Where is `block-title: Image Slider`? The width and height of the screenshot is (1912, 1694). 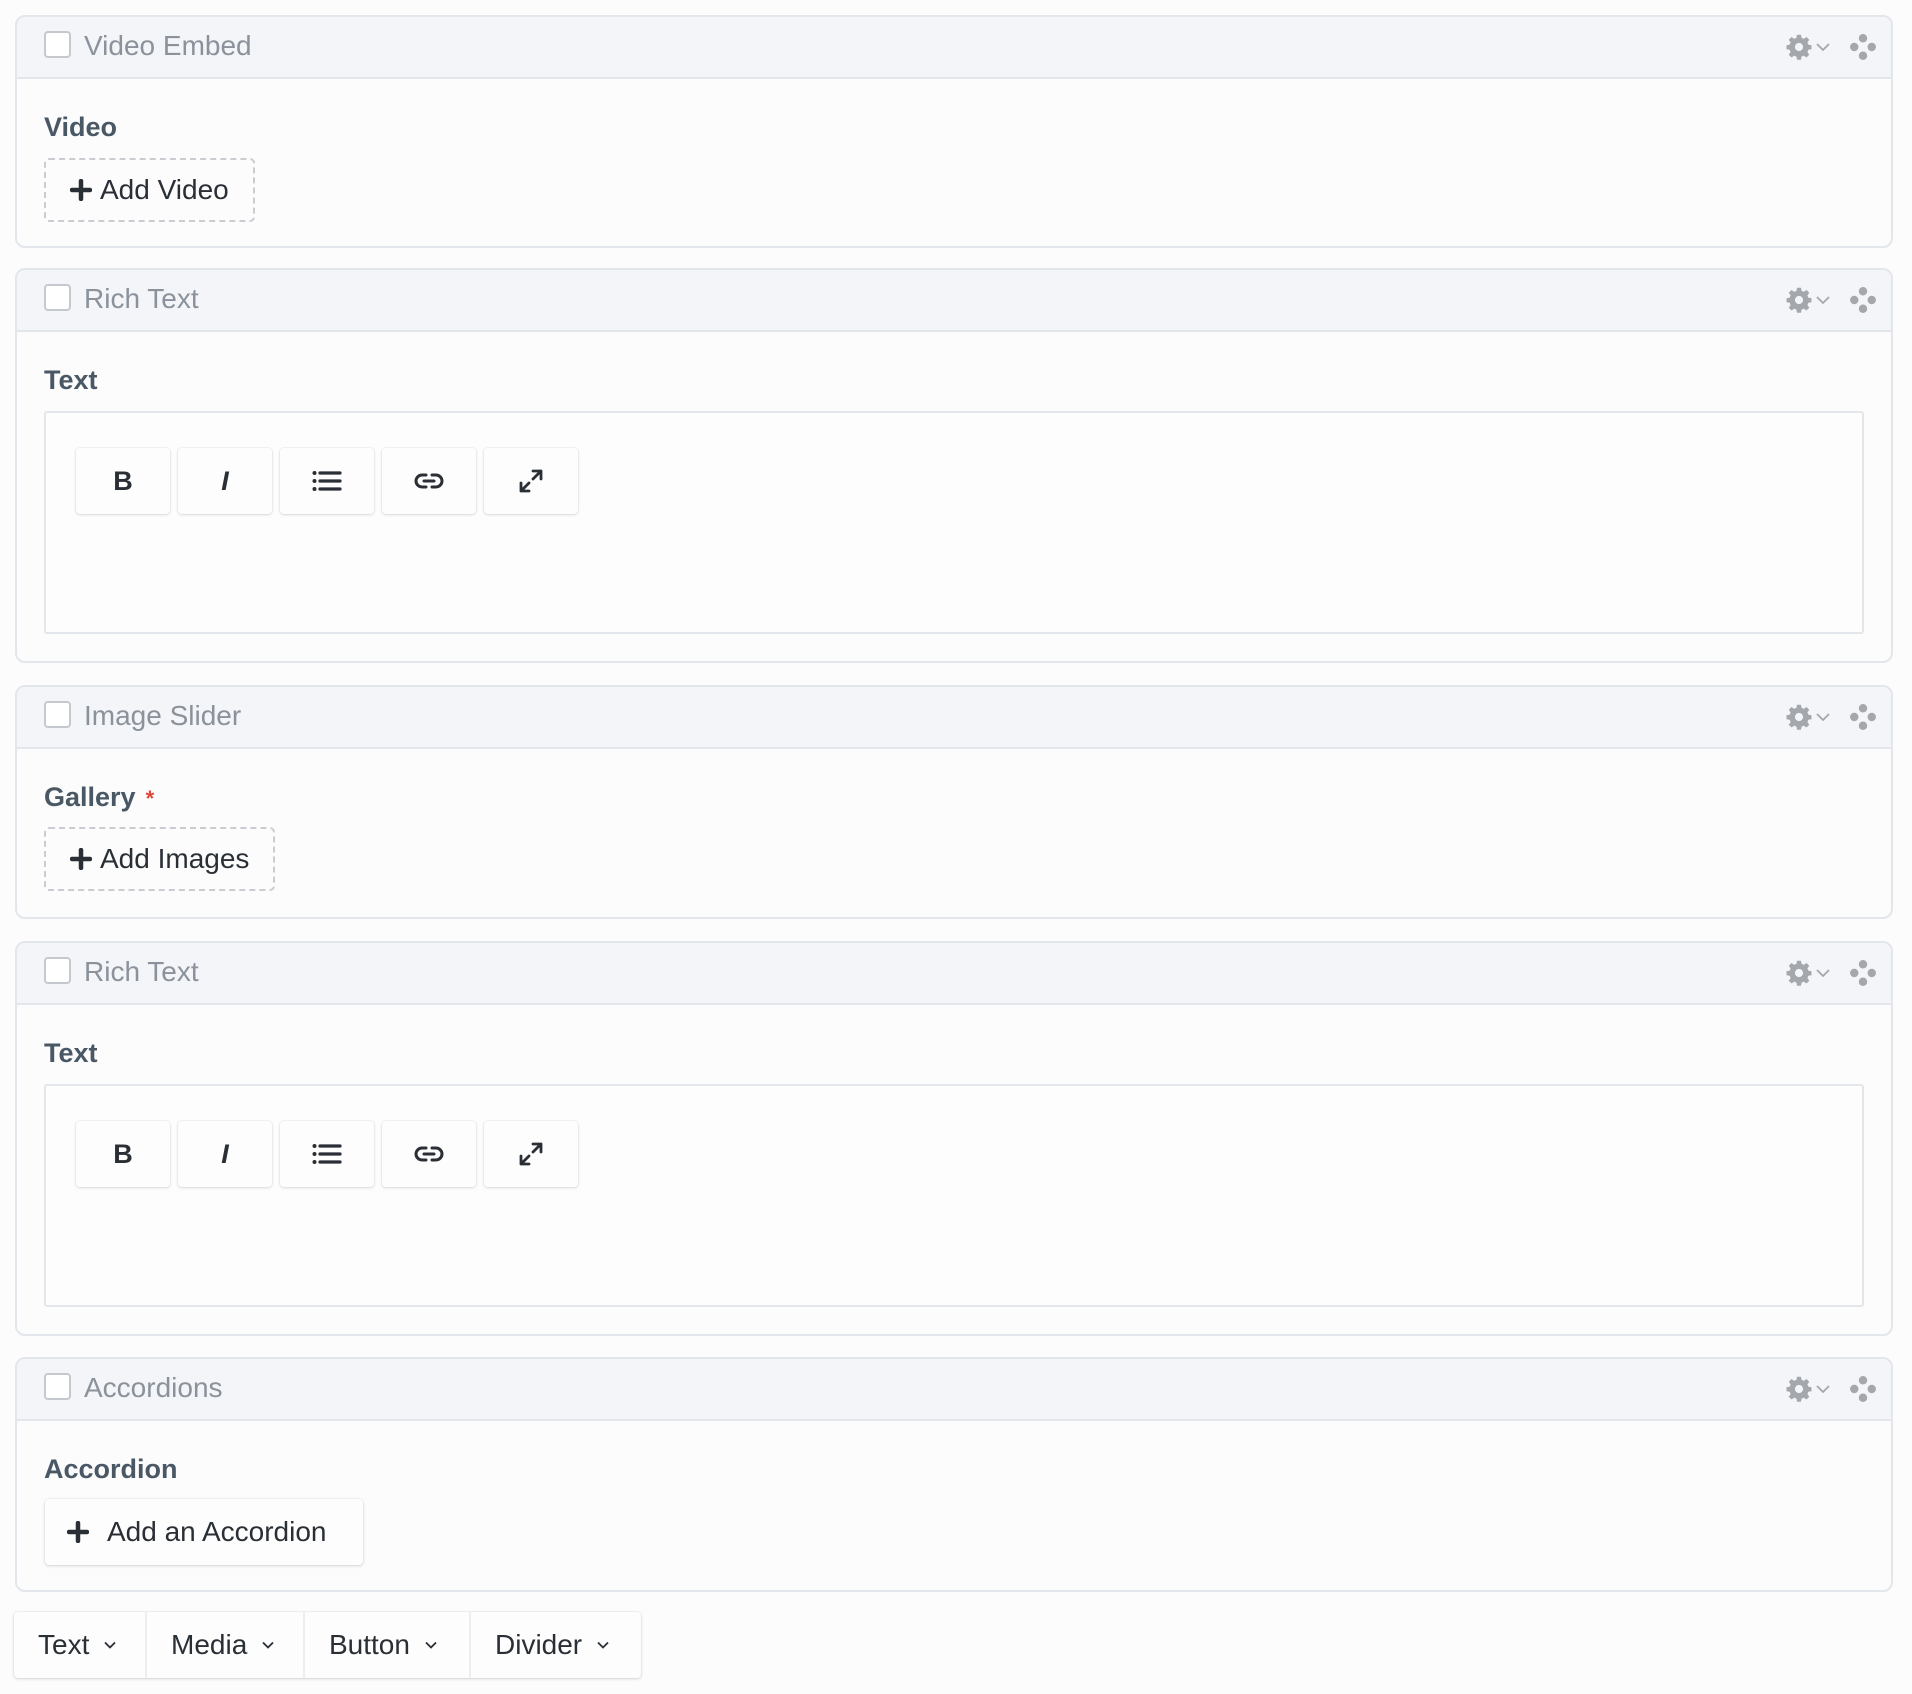 block-title: Image Slider is located at coordinates (163, 715).